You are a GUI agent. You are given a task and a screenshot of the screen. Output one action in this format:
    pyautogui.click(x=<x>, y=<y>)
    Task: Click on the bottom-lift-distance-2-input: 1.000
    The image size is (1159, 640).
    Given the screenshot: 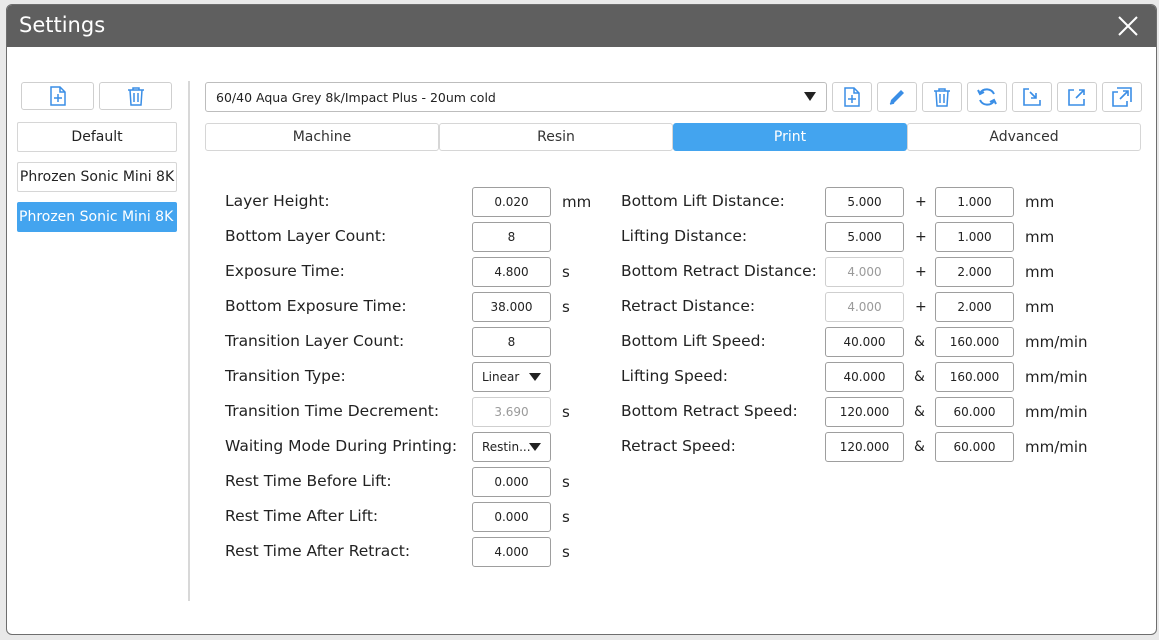 What is the action you would take?
    pyautogui.click(x=974, y=202)
    